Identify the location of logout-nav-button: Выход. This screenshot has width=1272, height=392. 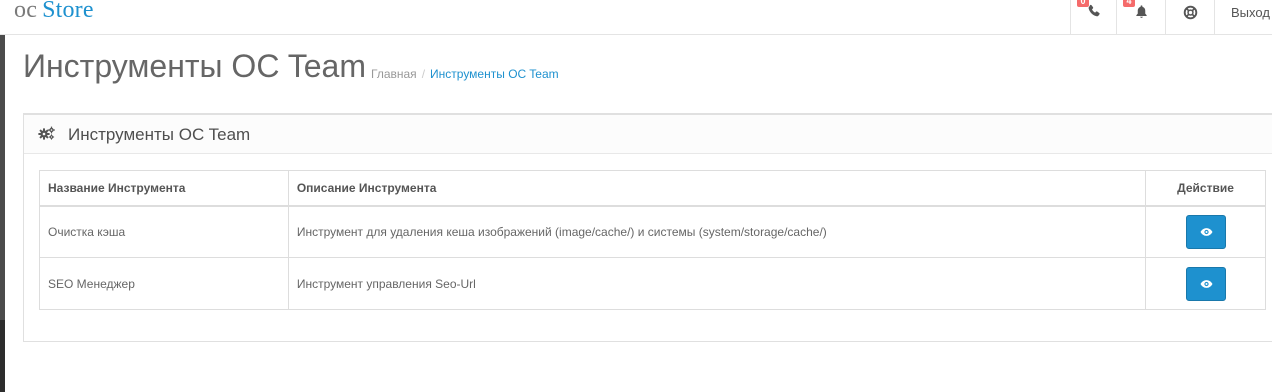
(1243, 17).